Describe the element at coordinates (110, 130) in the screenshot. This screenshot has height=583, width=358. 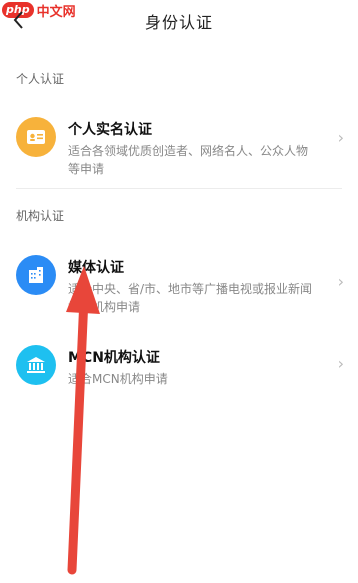
I see `personal-verification-title: 个人实名认证` at that location.